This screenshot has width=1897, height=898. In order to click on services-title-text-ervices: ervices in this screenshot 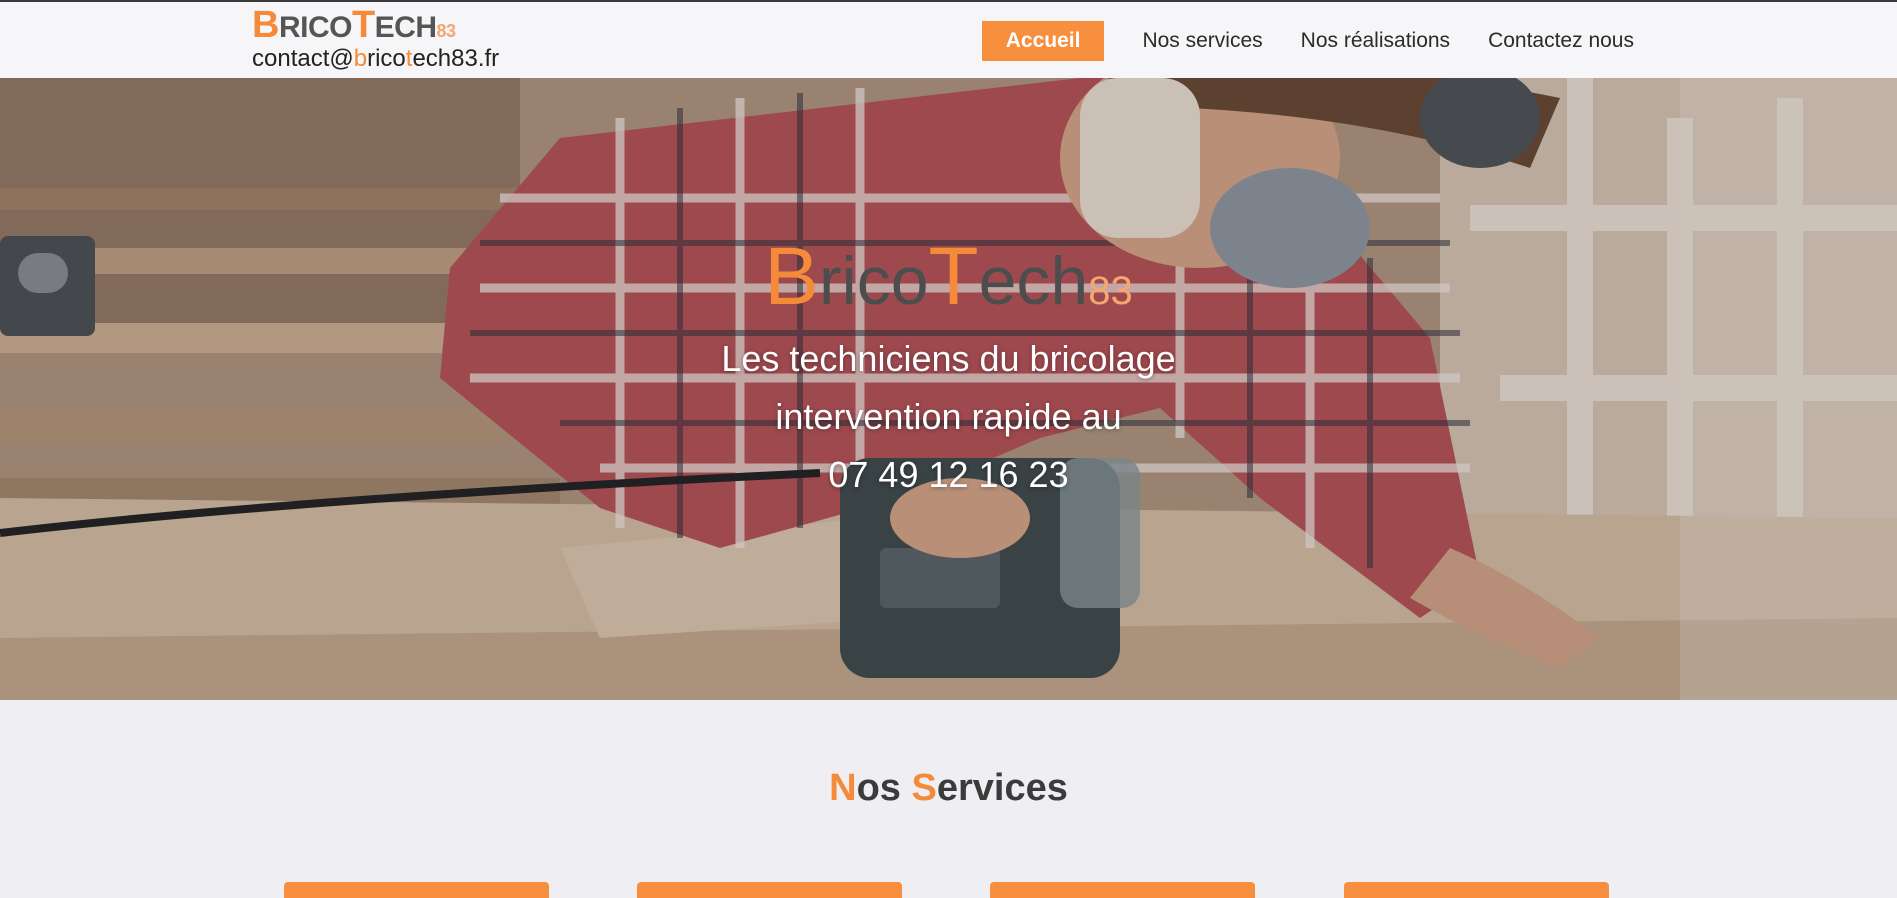, I will do `click(1002, 788)`.